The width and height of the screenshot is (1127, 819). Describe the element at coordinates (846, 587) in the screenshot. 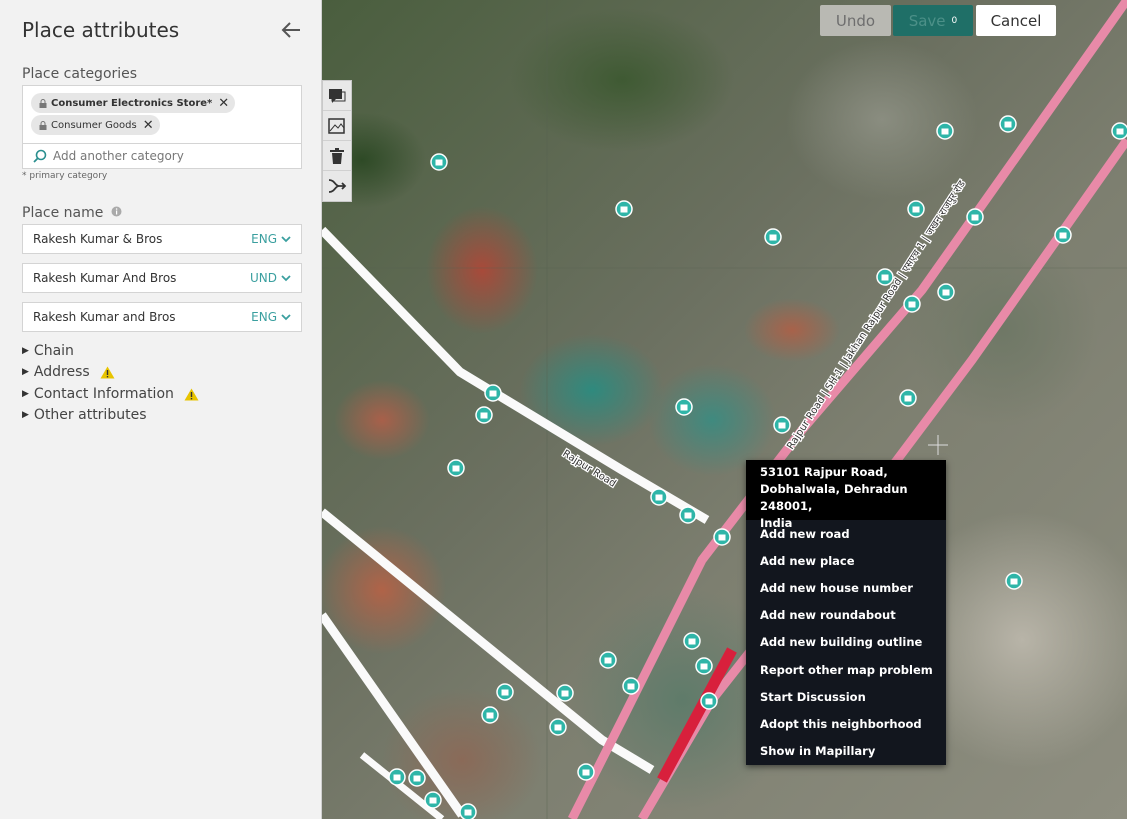

I see `menu-add-new-house-number: Add new house number` at that location.